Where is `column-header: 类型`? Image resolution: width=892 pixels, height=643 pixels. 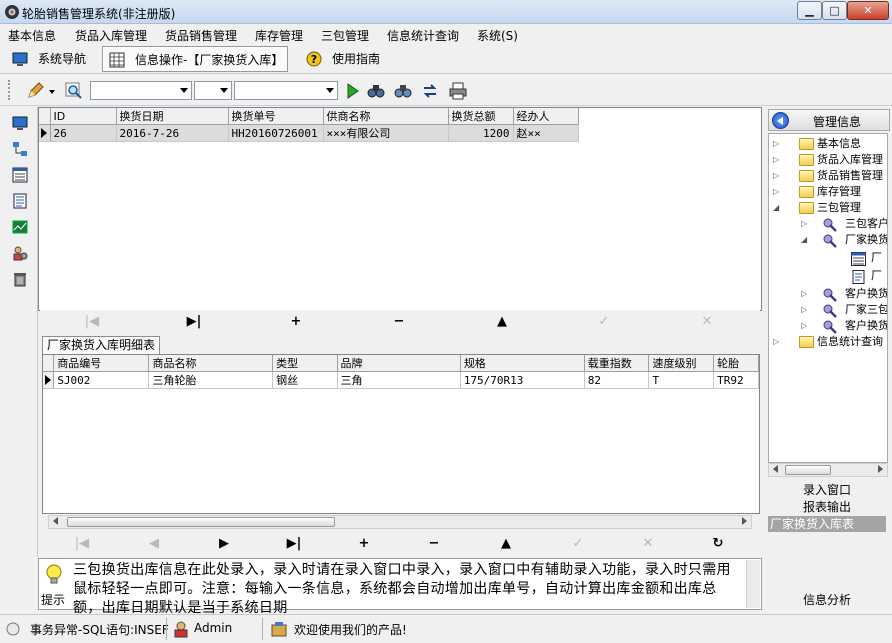
column-header: 类型 is located at coordinates (305, 363).